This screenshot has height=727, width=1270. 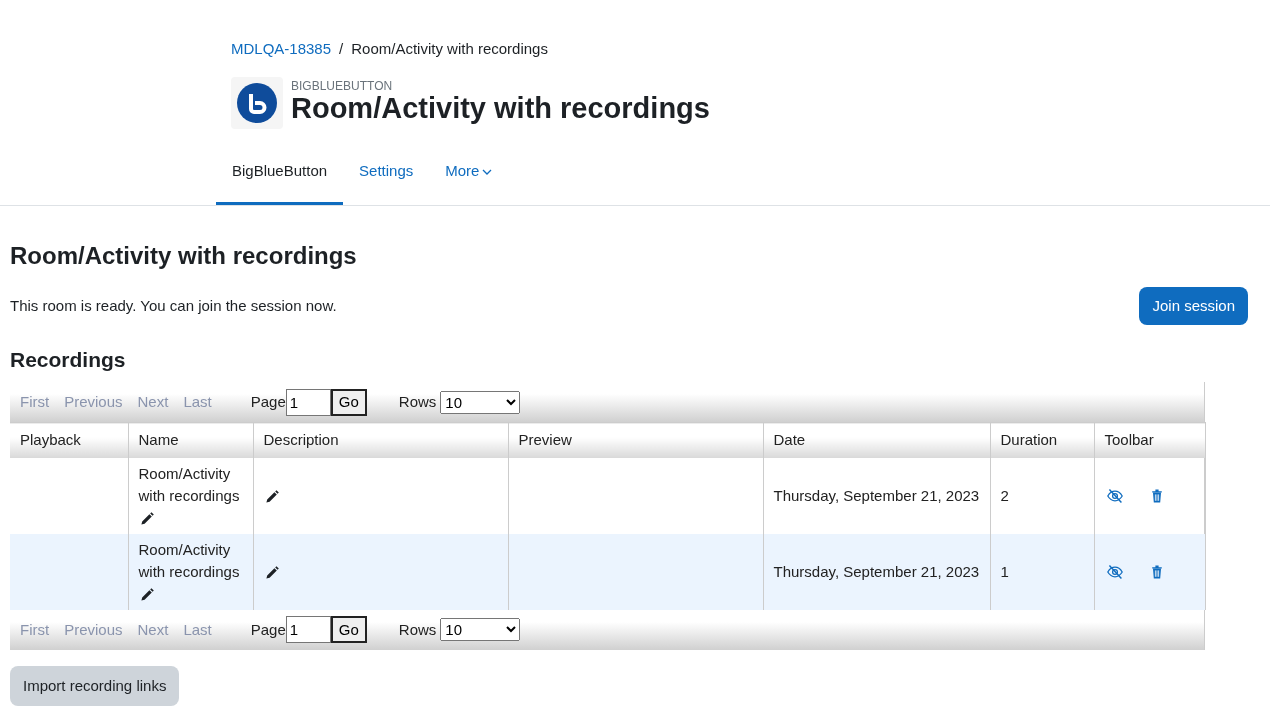 What do you see at coordinates (1149, 440) in the screenshot?
I see `column-header: Toolbar` at bounding box center [1149, 440].